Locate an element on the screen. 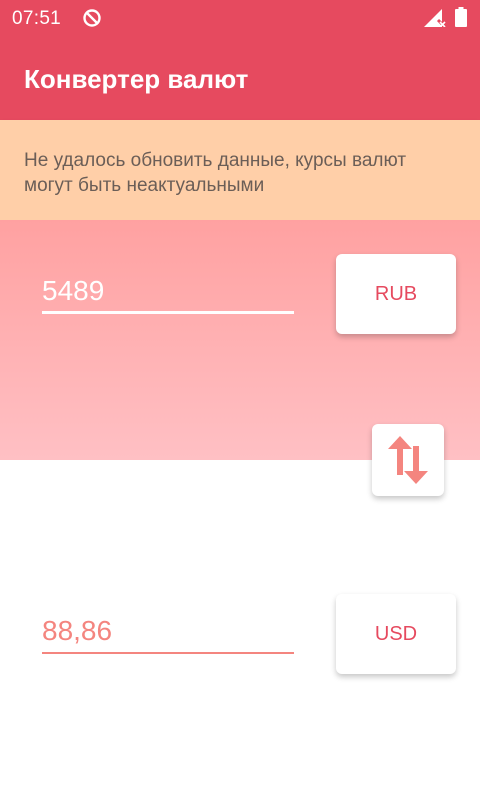  swap-button is located at coordinates (408, 460).